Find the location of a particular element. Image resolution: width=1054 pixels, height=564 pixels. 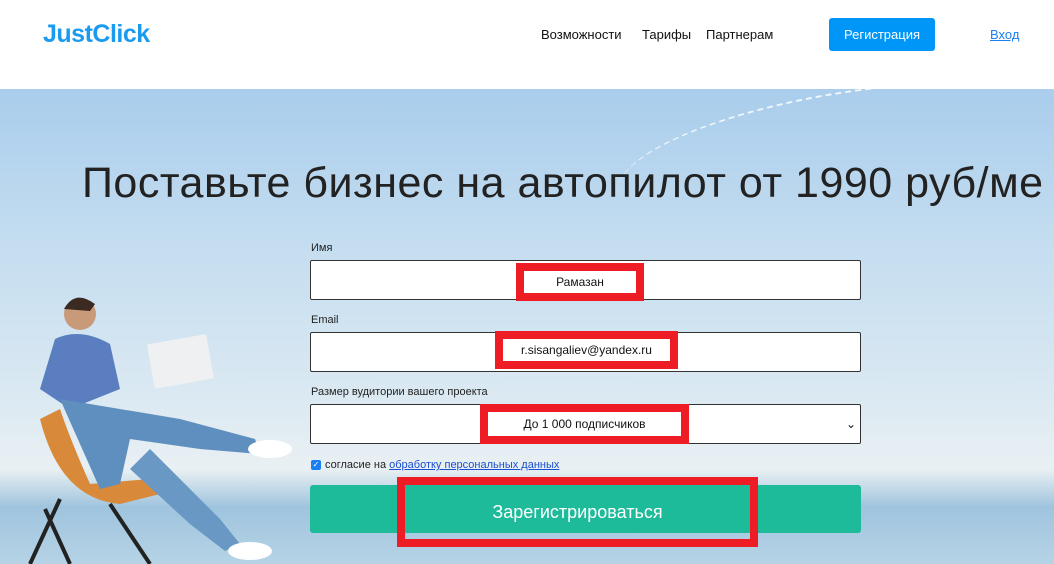

email-value: r.sisangaliev@yandex.ru is located at coordinates (586, 350).